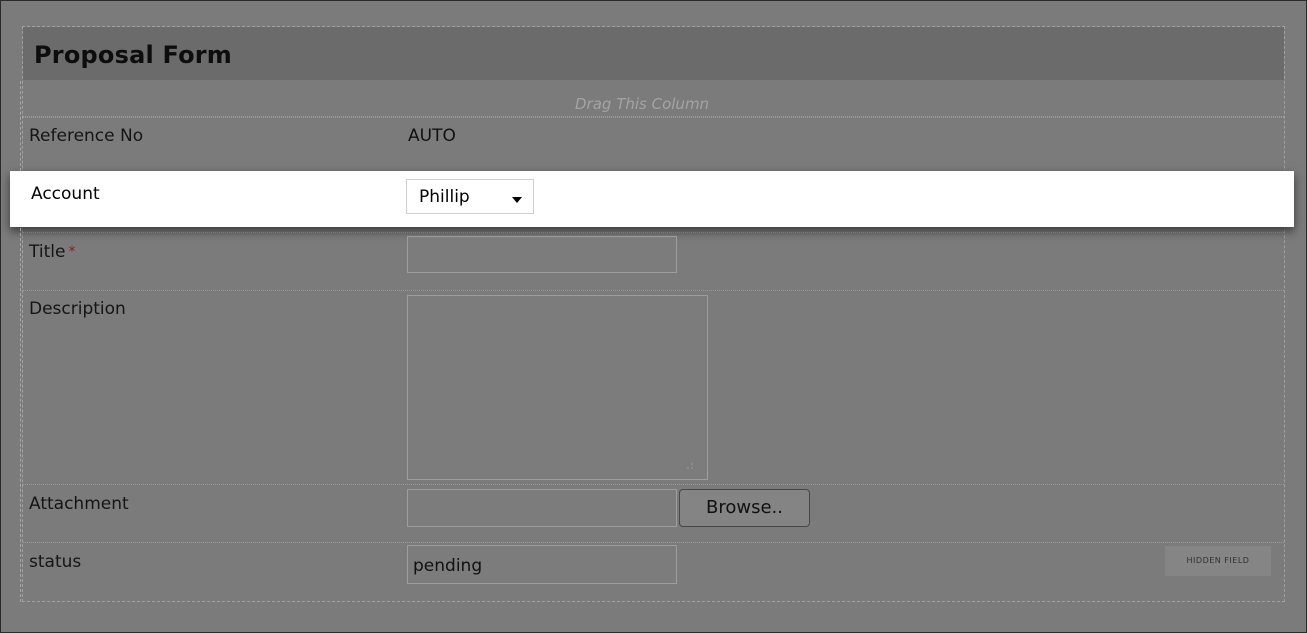  I want to click on title-input, so click(542, 254).